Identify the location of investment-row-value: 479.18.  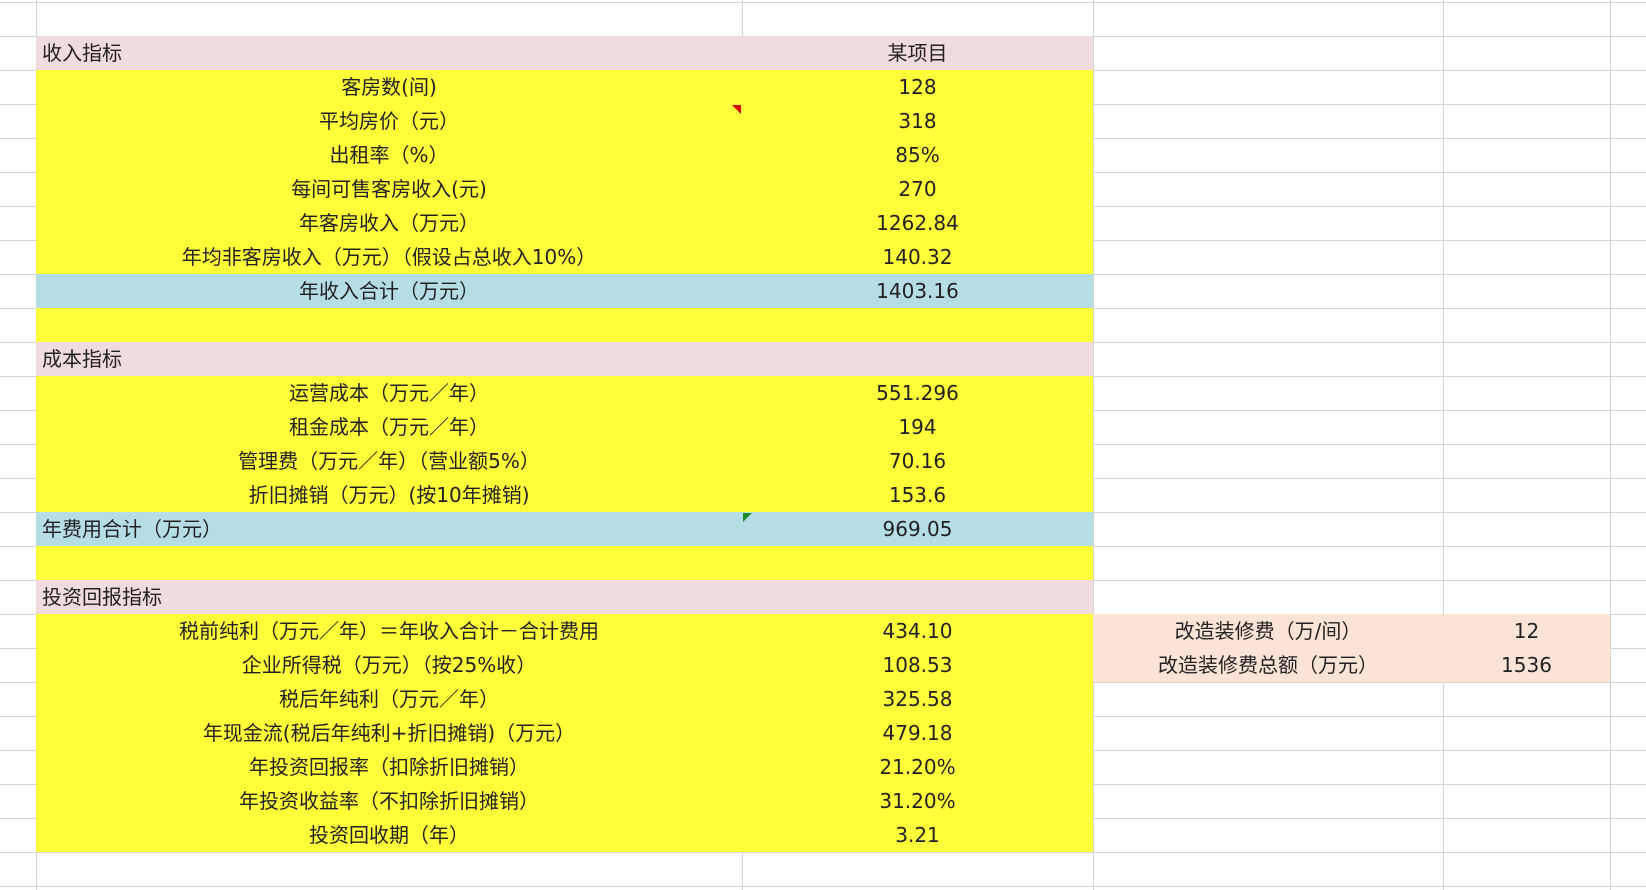
(917, 733).